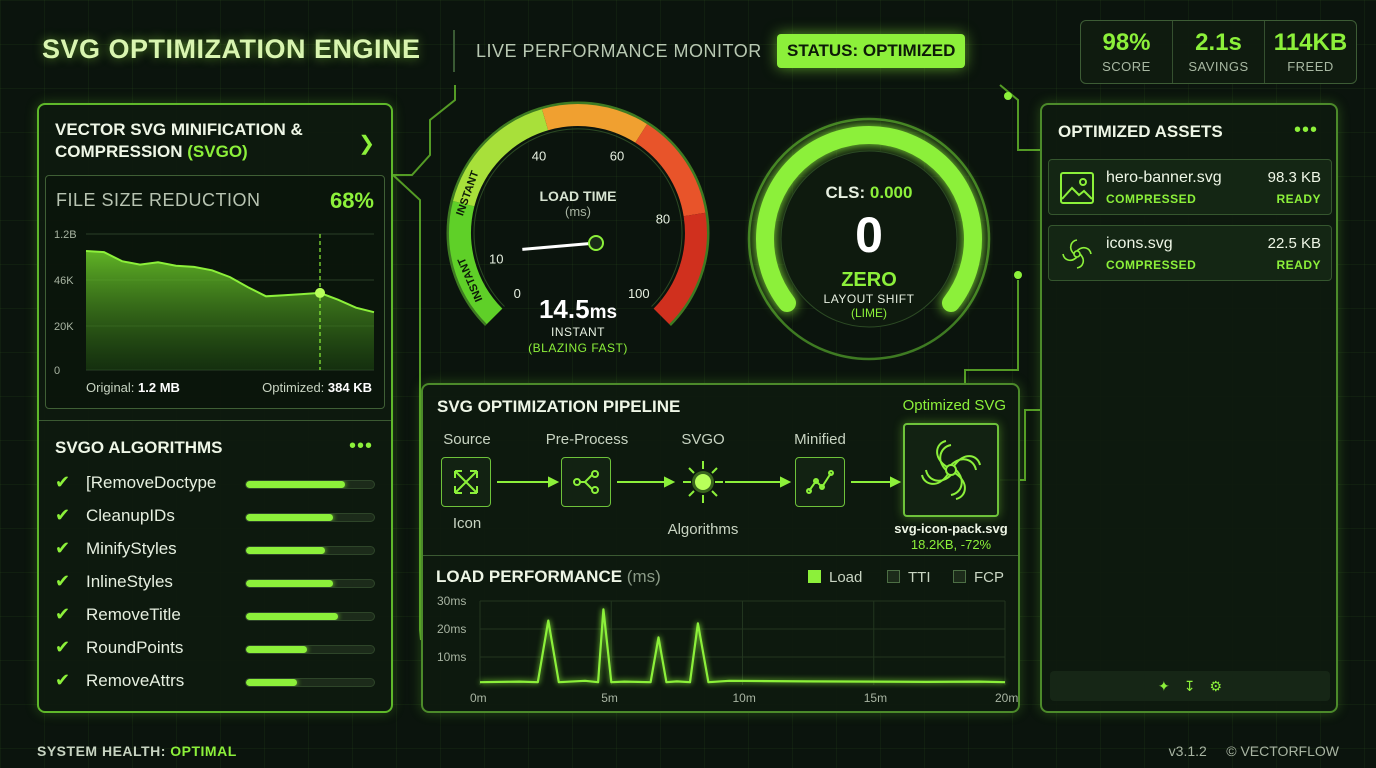 This screenshot has height=768, width=1376. I want to click on assets-title: OPTIMIZED ASSETS, so click(1140, 131).